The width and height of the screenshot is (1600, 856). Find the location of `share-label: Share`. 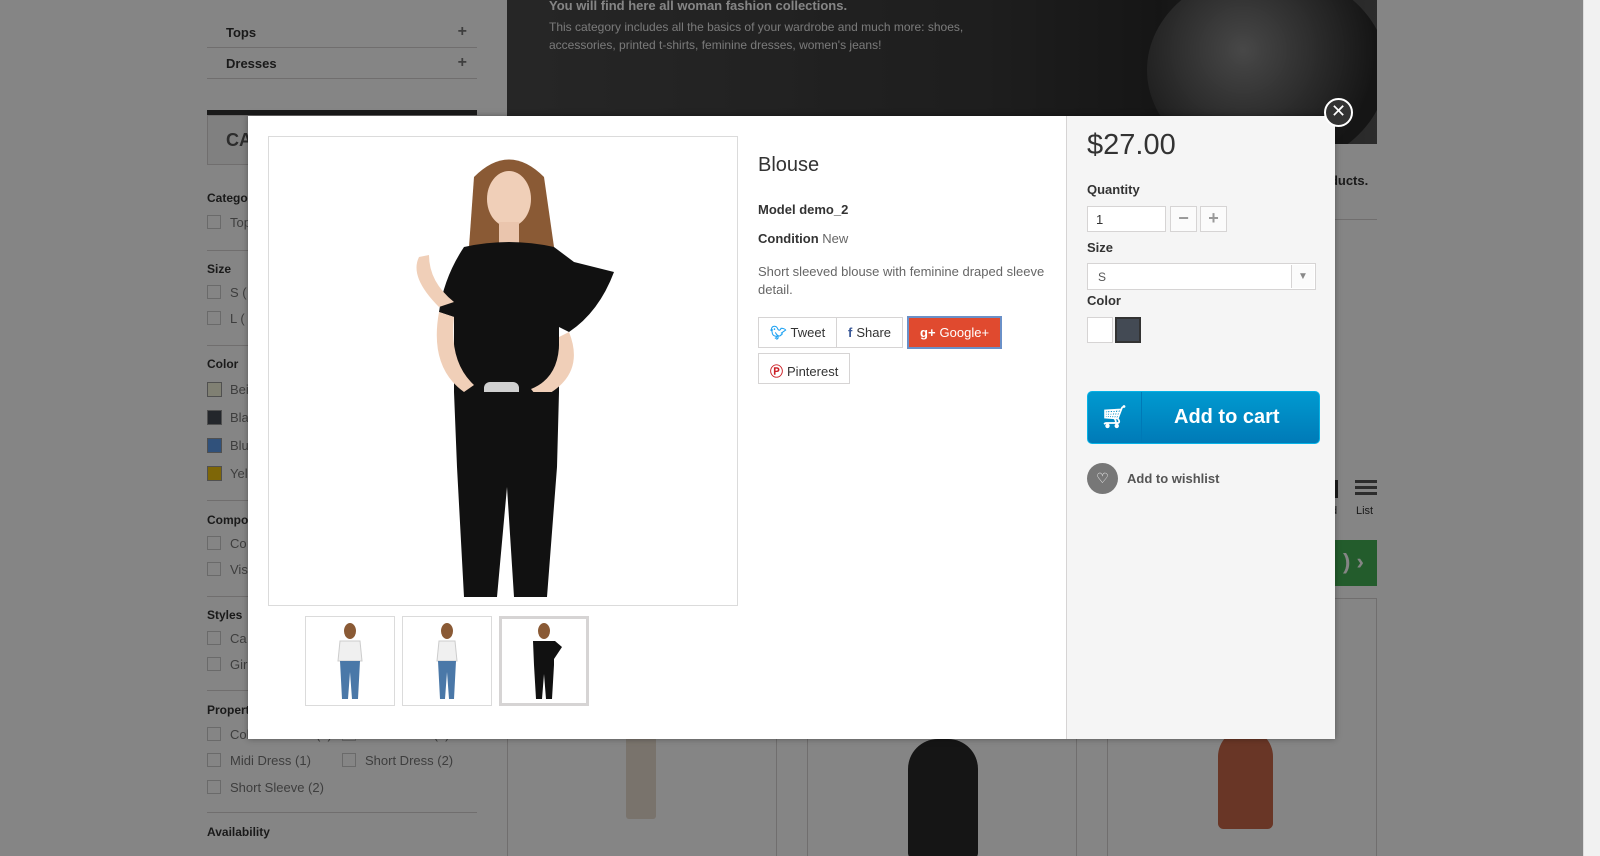

share-label: Share is located at coordinates (874, 332).